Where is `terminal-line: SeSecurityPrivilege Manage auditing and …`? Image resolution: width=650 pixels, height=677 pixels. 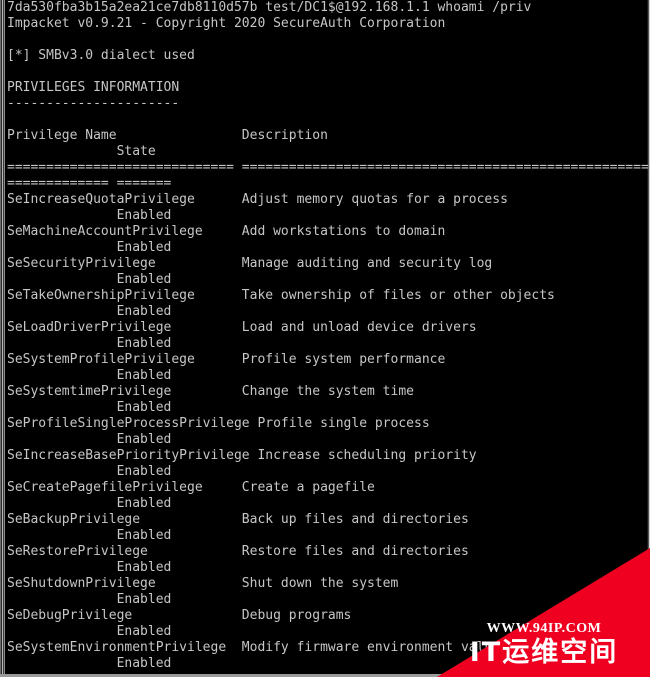
terminal-line: SeSecurityPrivilege Manage auditing and … is located at coordinates (250, 263).